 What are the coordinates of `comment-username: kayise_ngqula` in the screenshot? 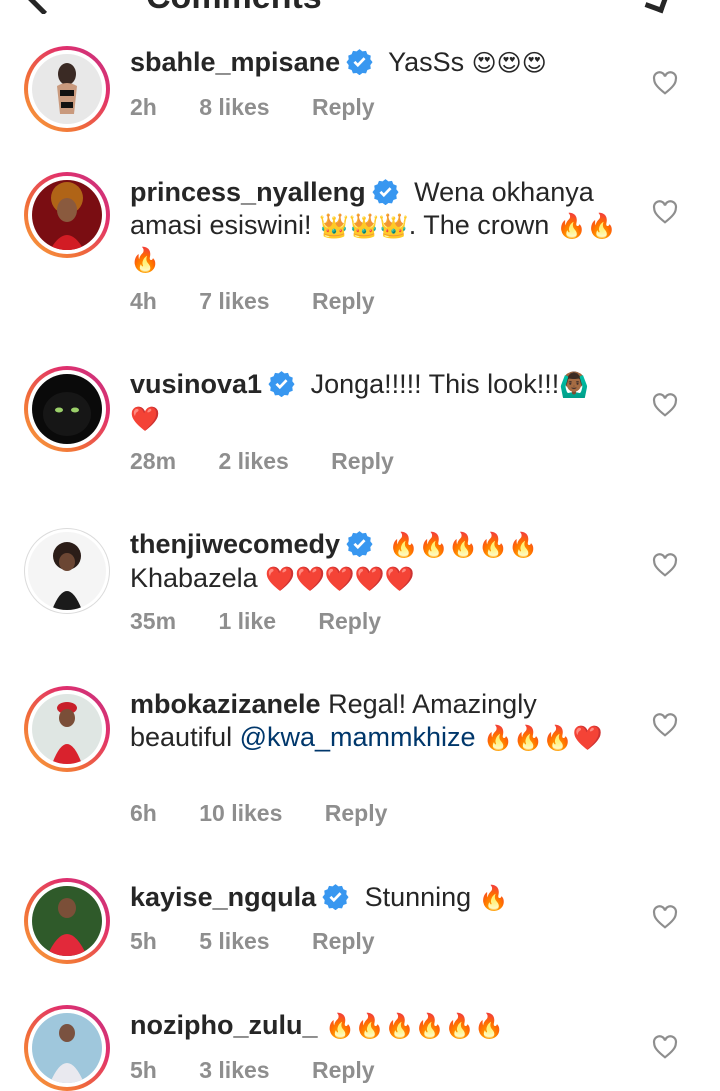 It's located at (223, 897).